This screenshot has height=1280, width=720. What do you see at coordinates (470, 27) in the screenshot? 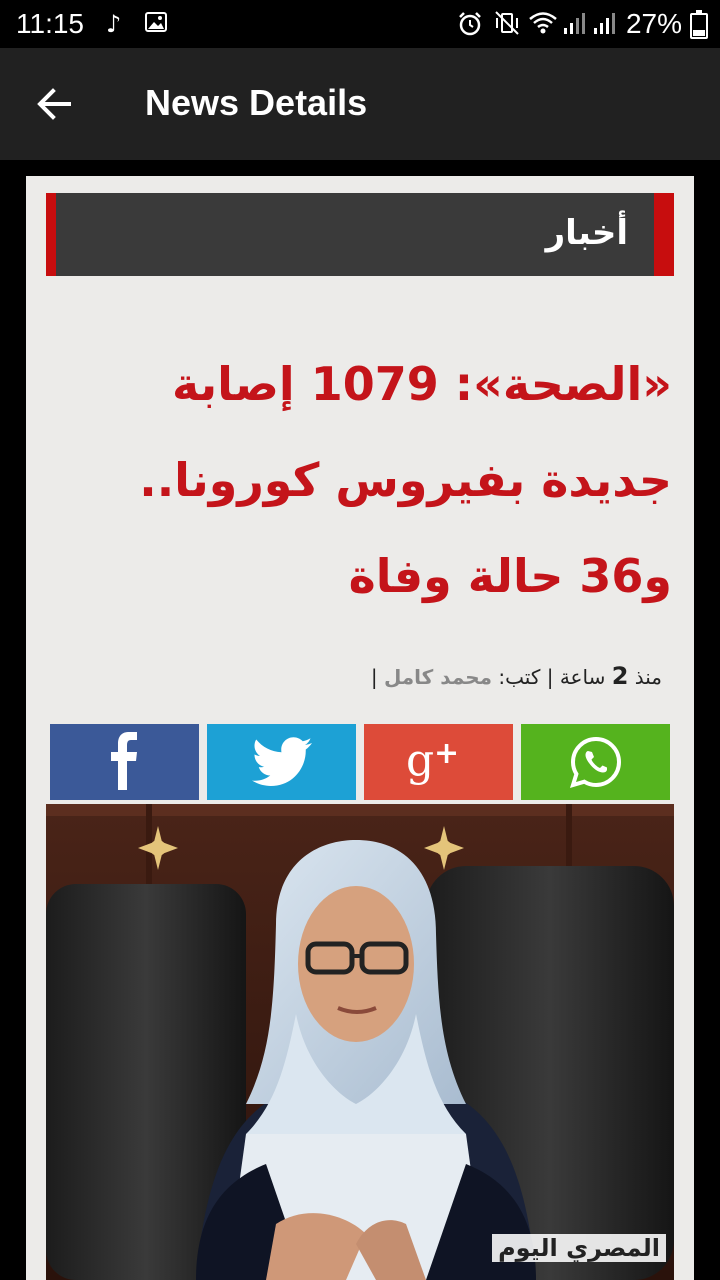
I see `alarm-icon` at bounding box center [470, 27].